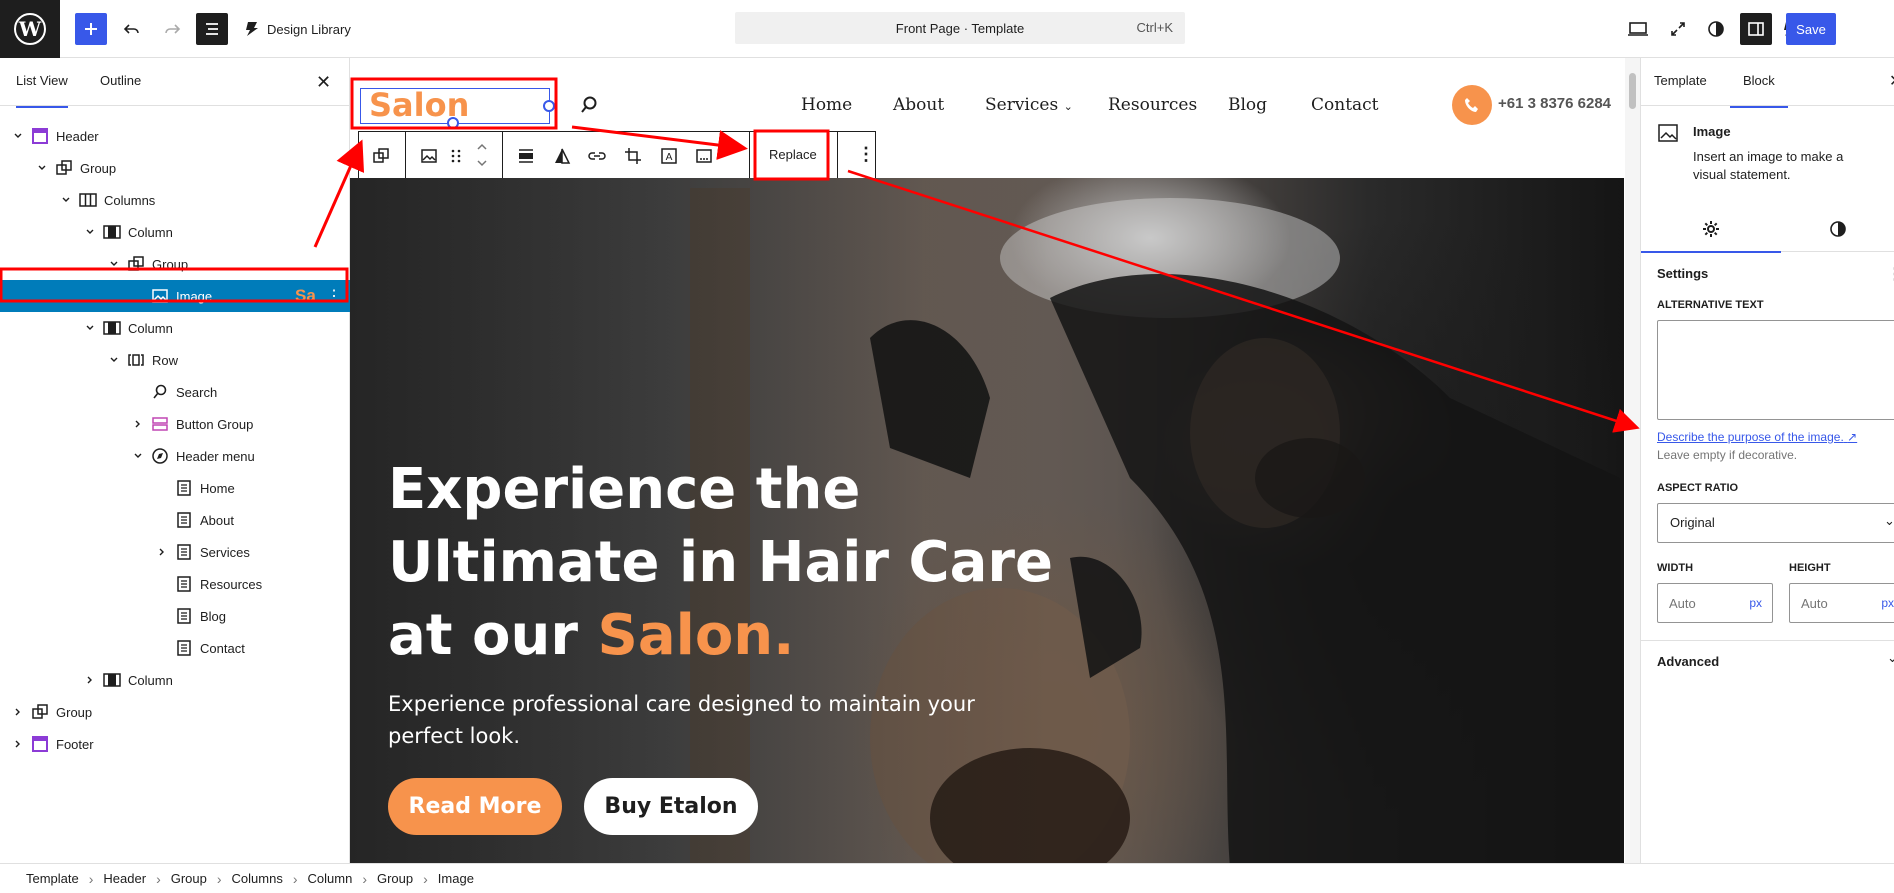 The image size is (1894, 893). What do you see at coordinates (175, 296) in the screenshot?
I see `list-view-item: Image Sa ⋮` at bounding box center [175, 296].